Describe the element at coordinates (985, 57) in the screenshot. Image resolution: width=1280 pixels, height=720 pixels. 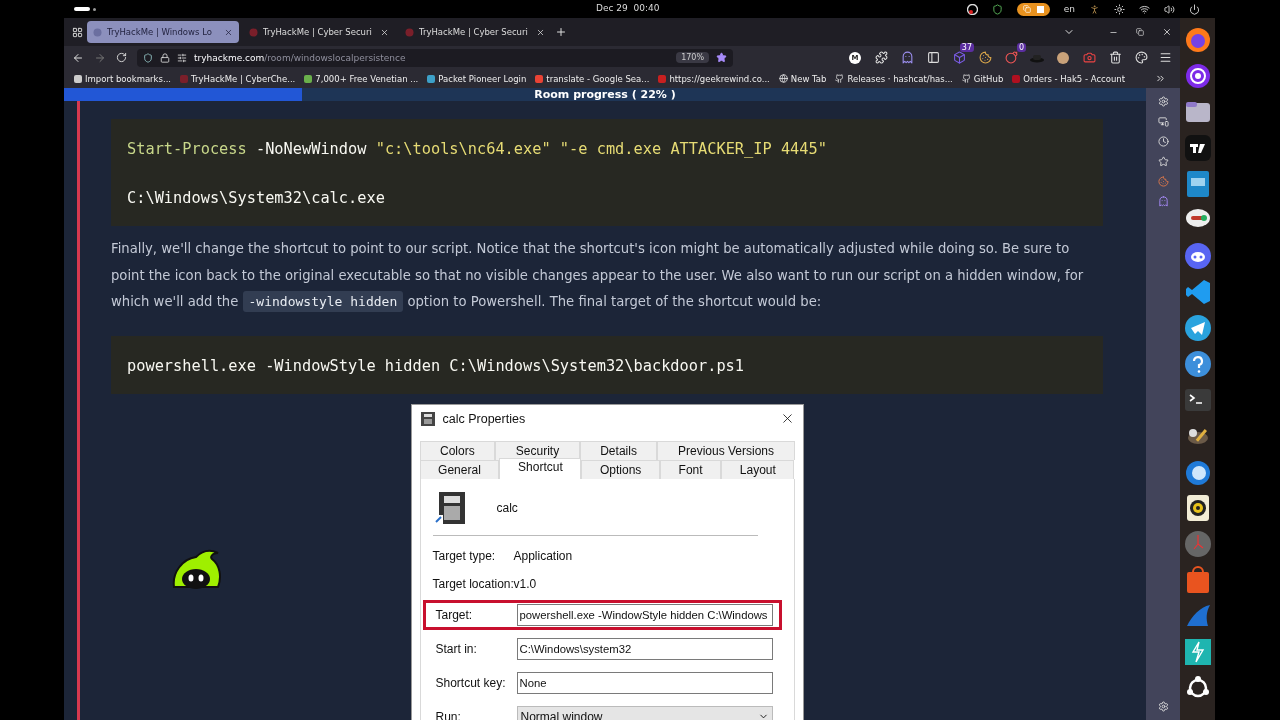
I see `cookie-icon` at that location.